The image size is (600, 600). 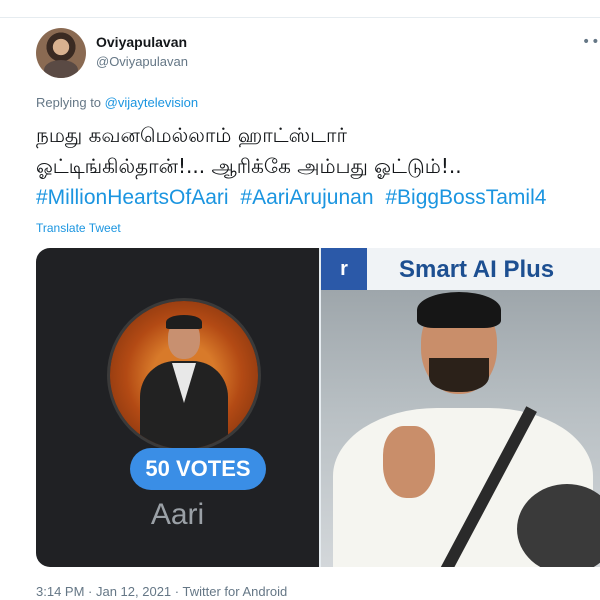 I want to click on translate-tweet-link: Translate Tweet, so click(x=78, y=228).